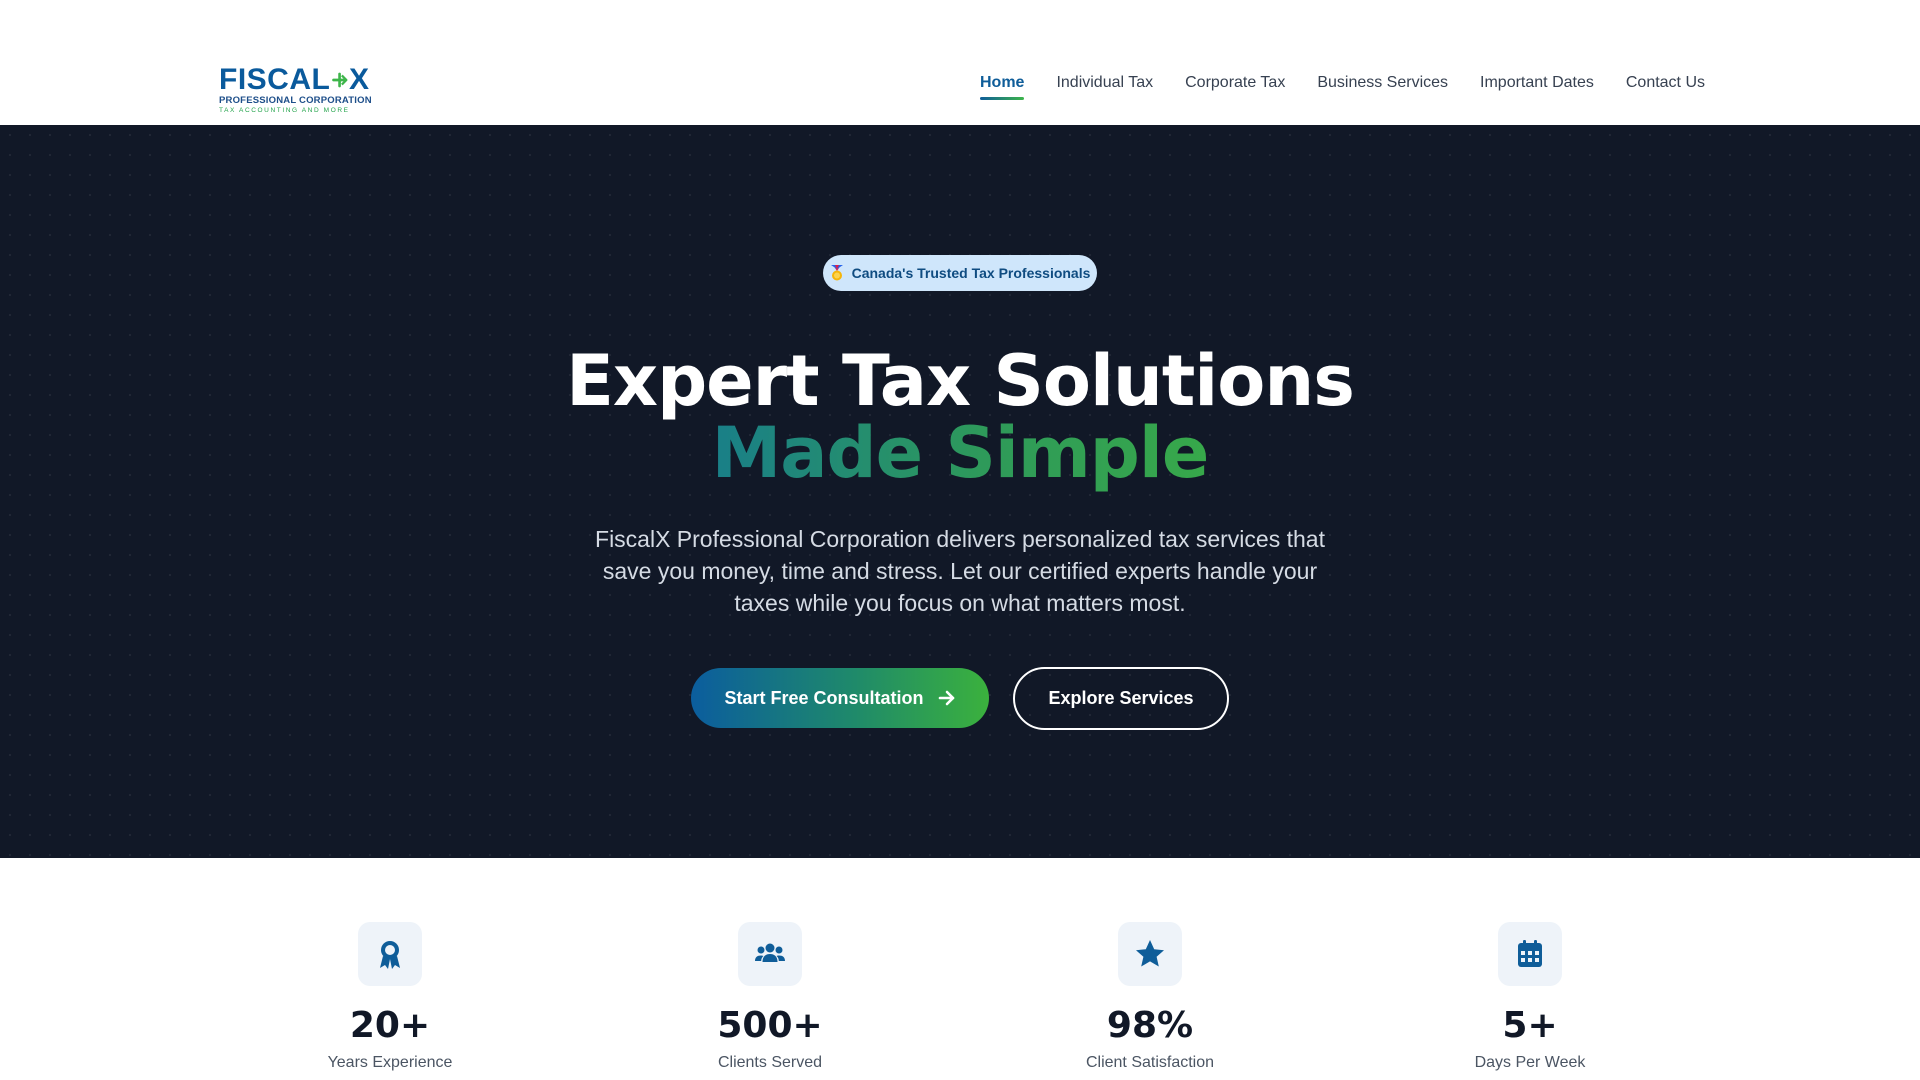  I want to click on explore-services-label: Explore Services, so click(1121, 698).